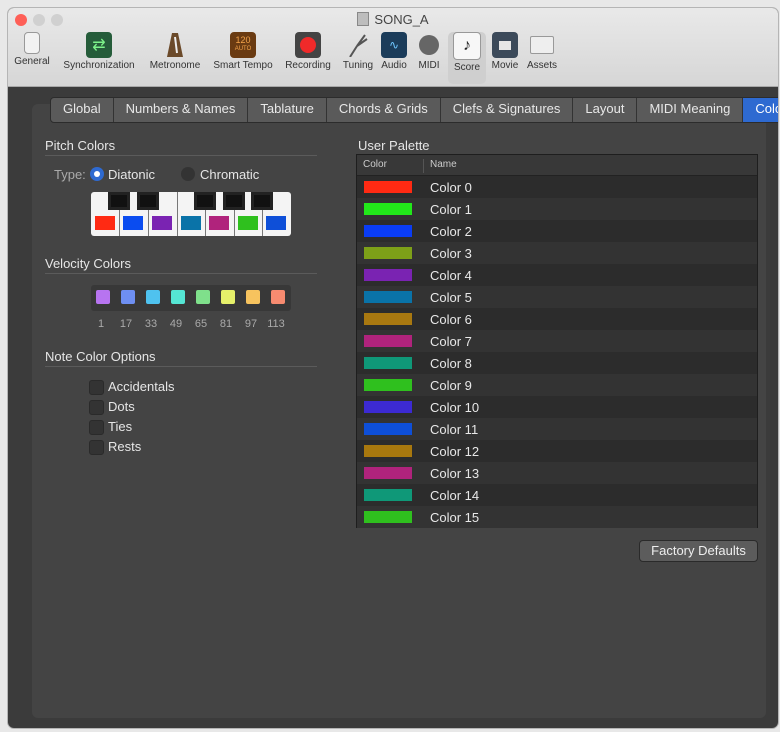 This screenshot has width=780, height=732. Describe the element at coordinates (96, 407) in the screenshot. I see `checkbox-dots` at that location.